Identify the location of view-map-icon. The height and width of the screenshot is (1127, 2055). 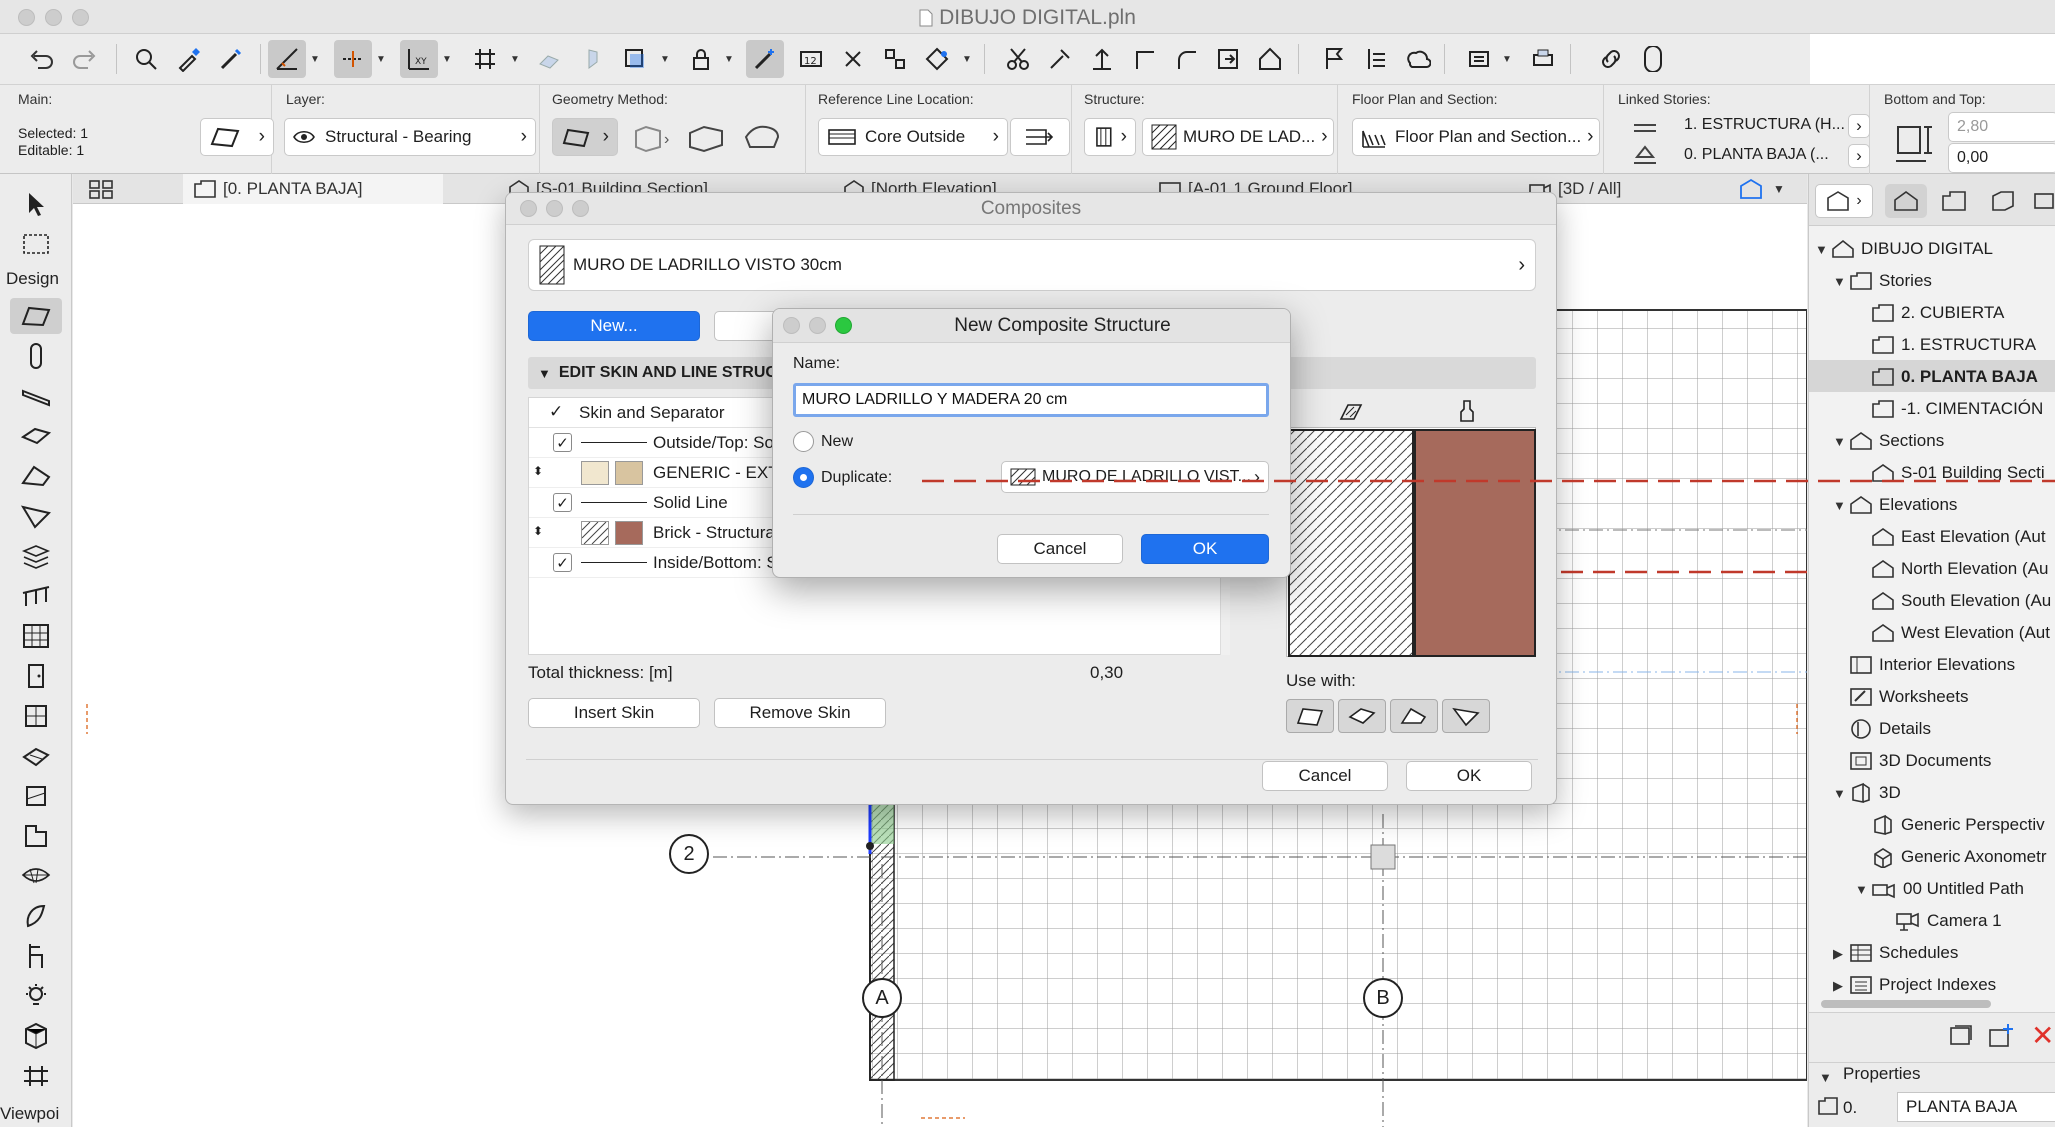
(1954, 201).